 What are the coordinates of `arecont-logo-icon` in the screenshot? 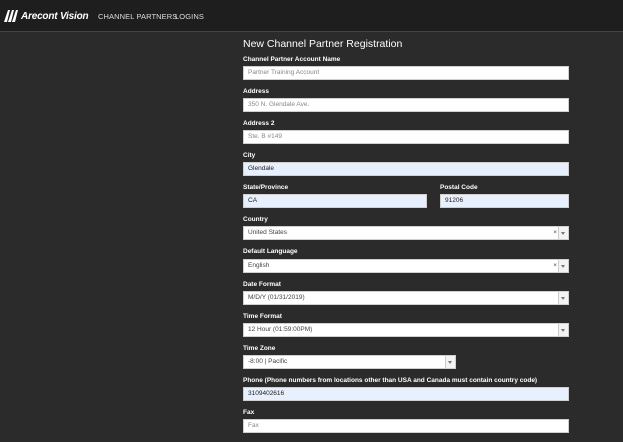 It's located at (11, 16).